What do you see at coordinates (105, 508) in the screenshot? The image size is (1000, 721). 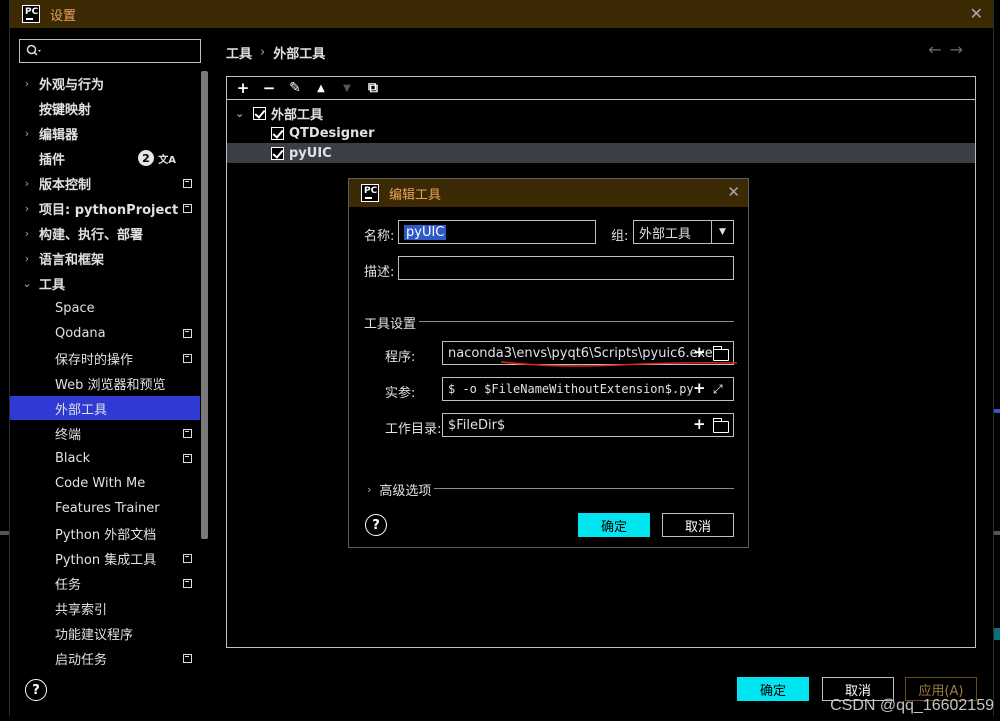 I see `sidebar-item: Features Trainer` at bounding box center [105, 508].